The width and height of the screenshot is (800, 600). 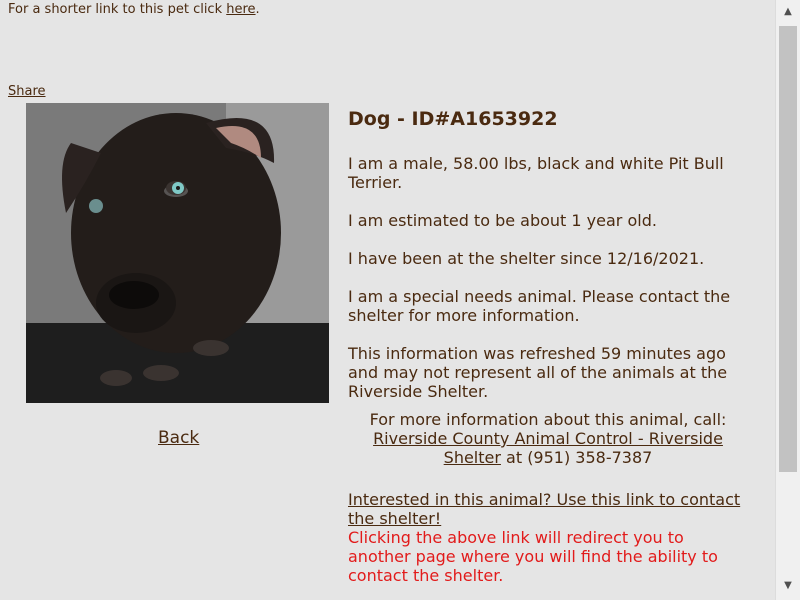 What do you see at coordinates (788, 249) in the screenshot?
I see `scrollbar-thumb` at bounding box center [788, 249].